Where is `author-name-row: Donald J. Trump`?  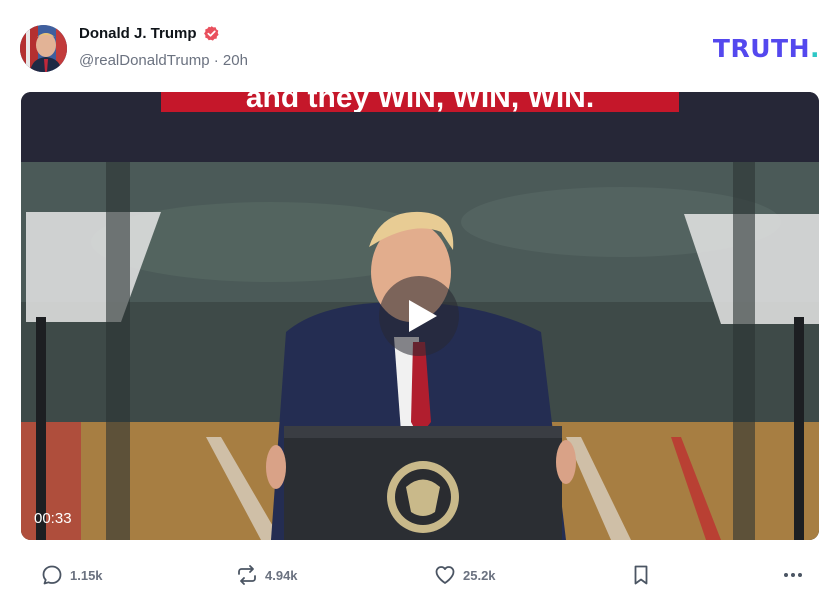 author-name-row: Donald J. Trump is located at coordinates (149, 33).